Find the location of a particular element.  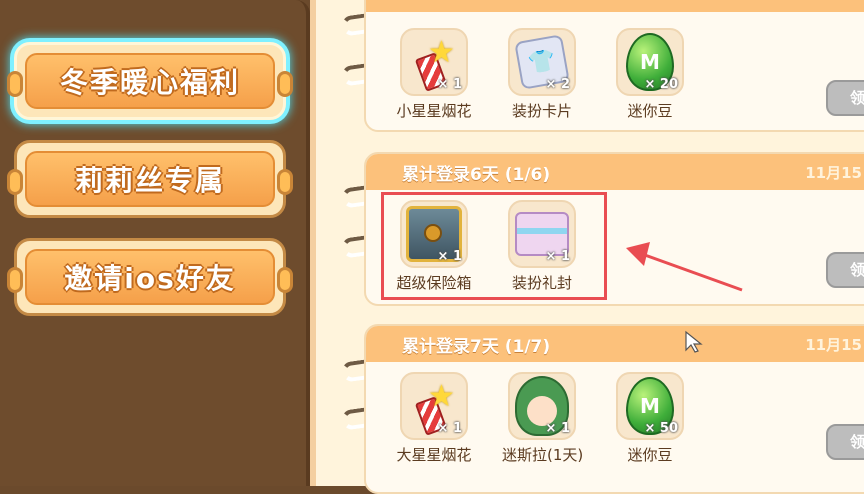

tab-winter-welfare: 冬季暖心福利 is located at coordinates (150, 81).